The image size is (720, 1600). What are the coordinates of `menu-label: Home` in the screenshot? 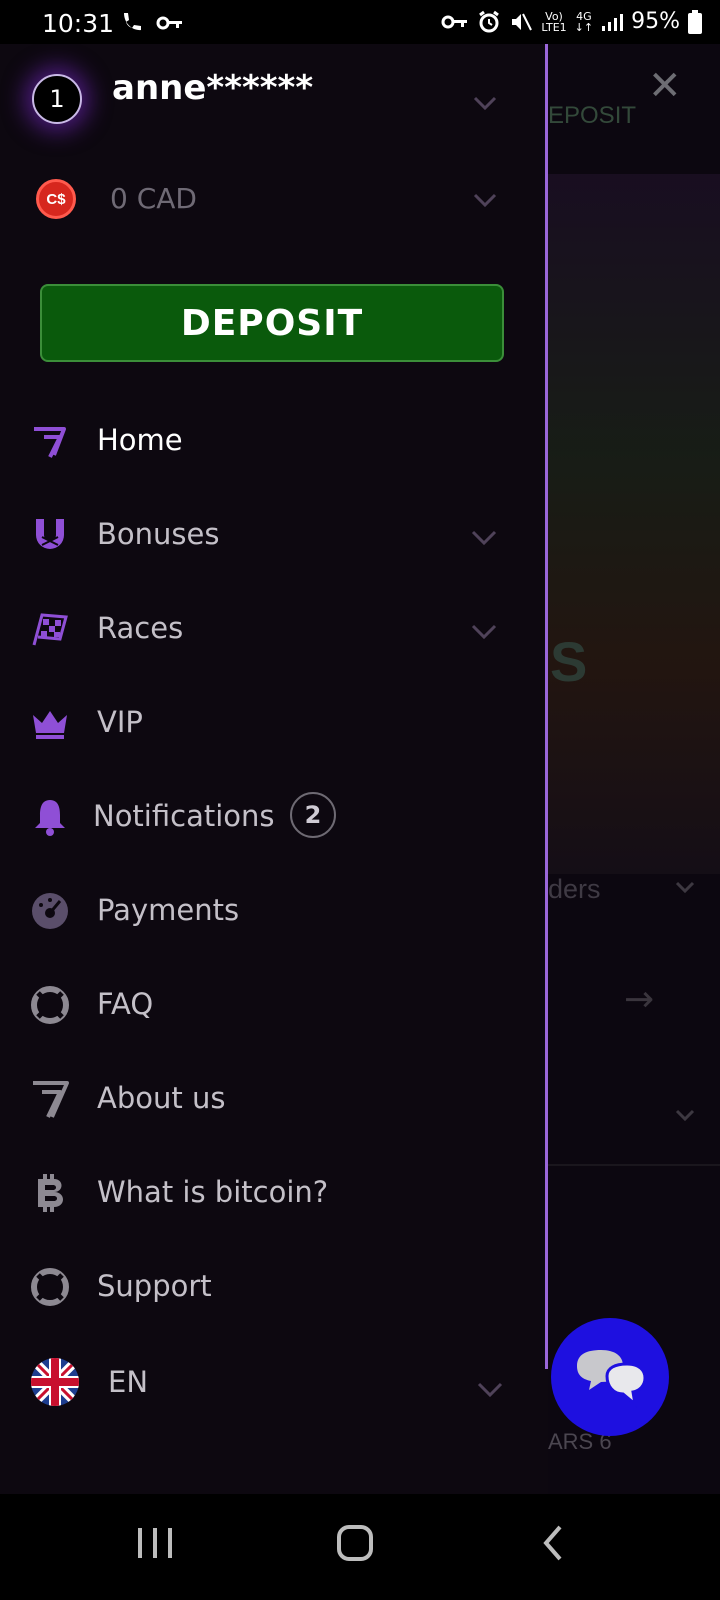 It's located at (140, 440).